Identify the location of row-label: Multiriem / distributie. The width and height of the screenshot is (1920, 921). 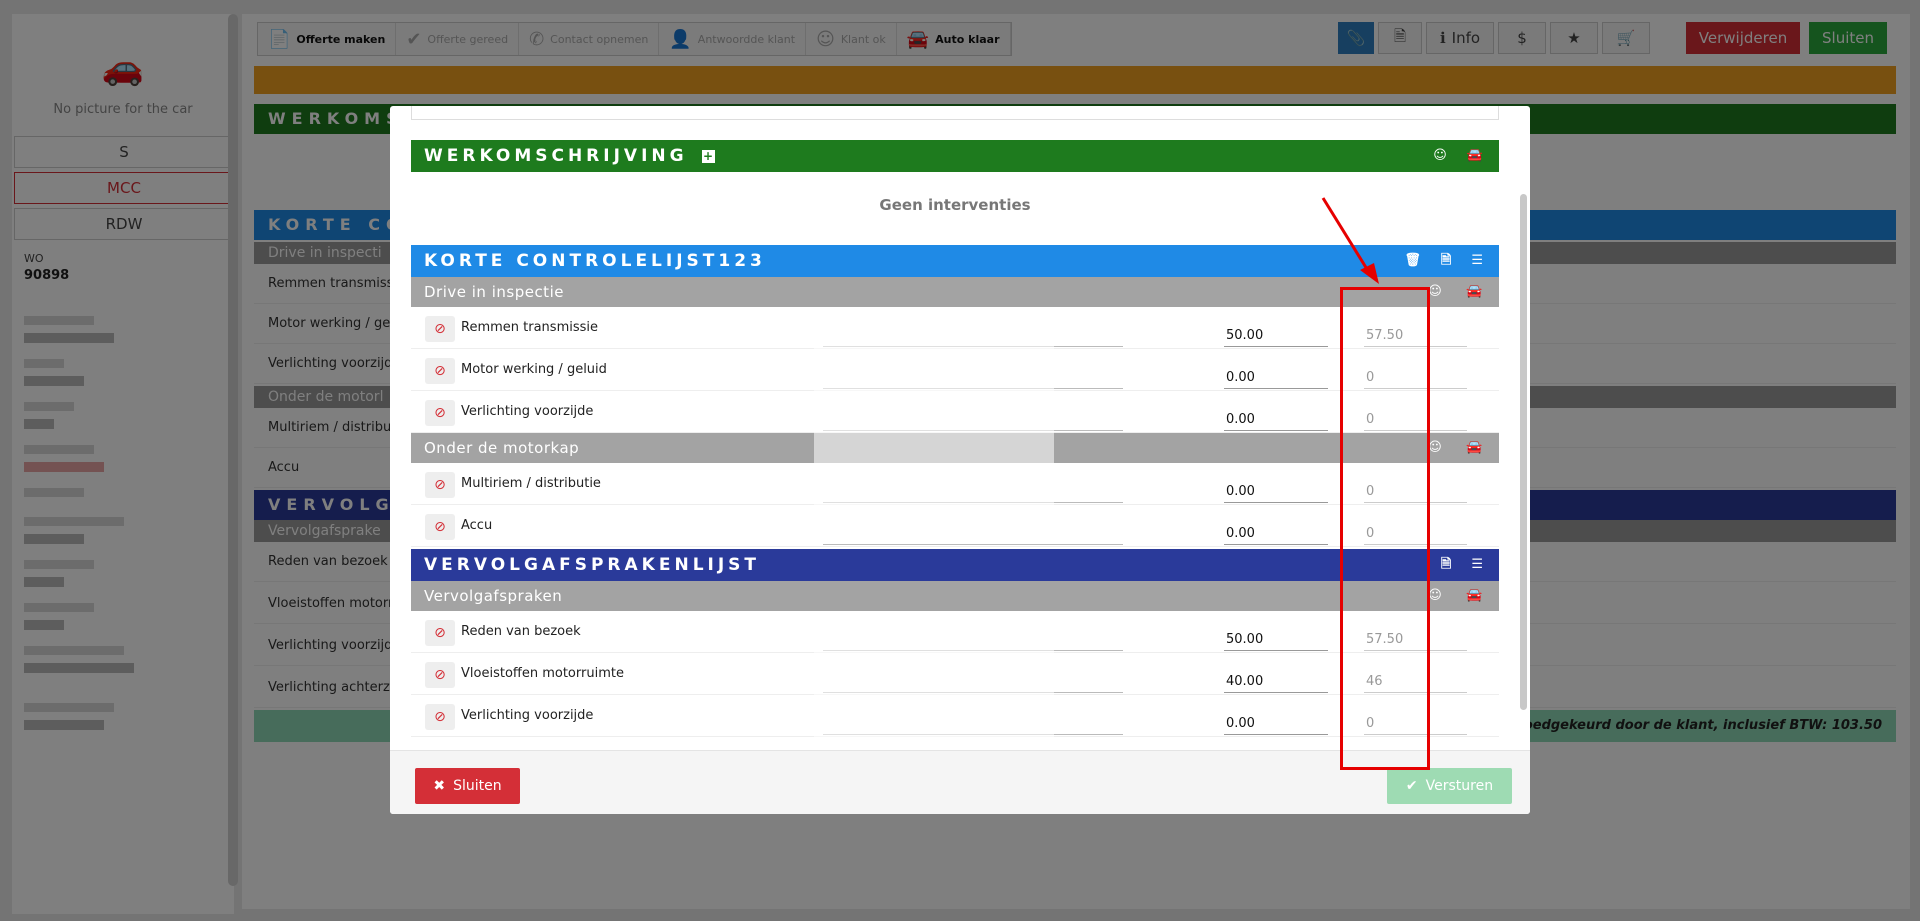
(531, 483).